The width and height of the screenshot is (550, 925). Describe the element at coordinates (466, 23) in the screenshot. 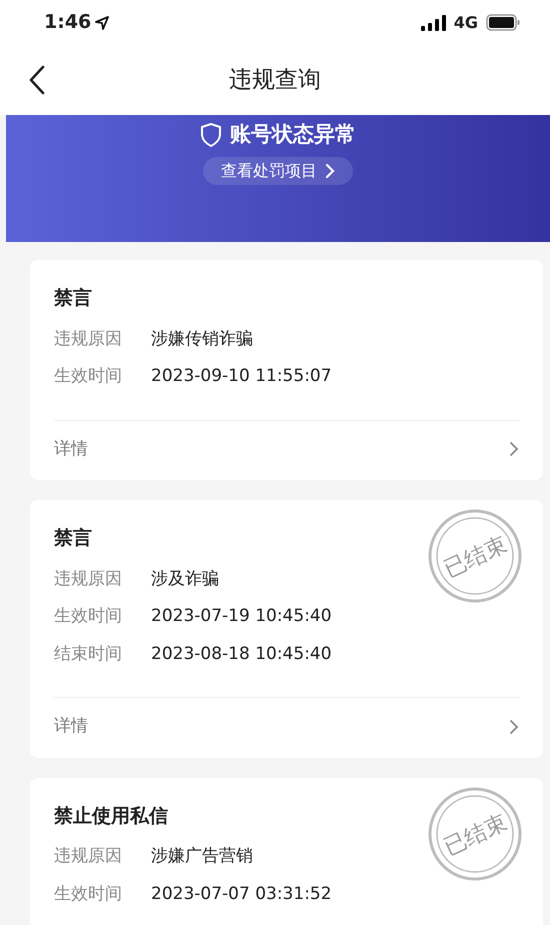

I see `network-label: 4G` at that location.